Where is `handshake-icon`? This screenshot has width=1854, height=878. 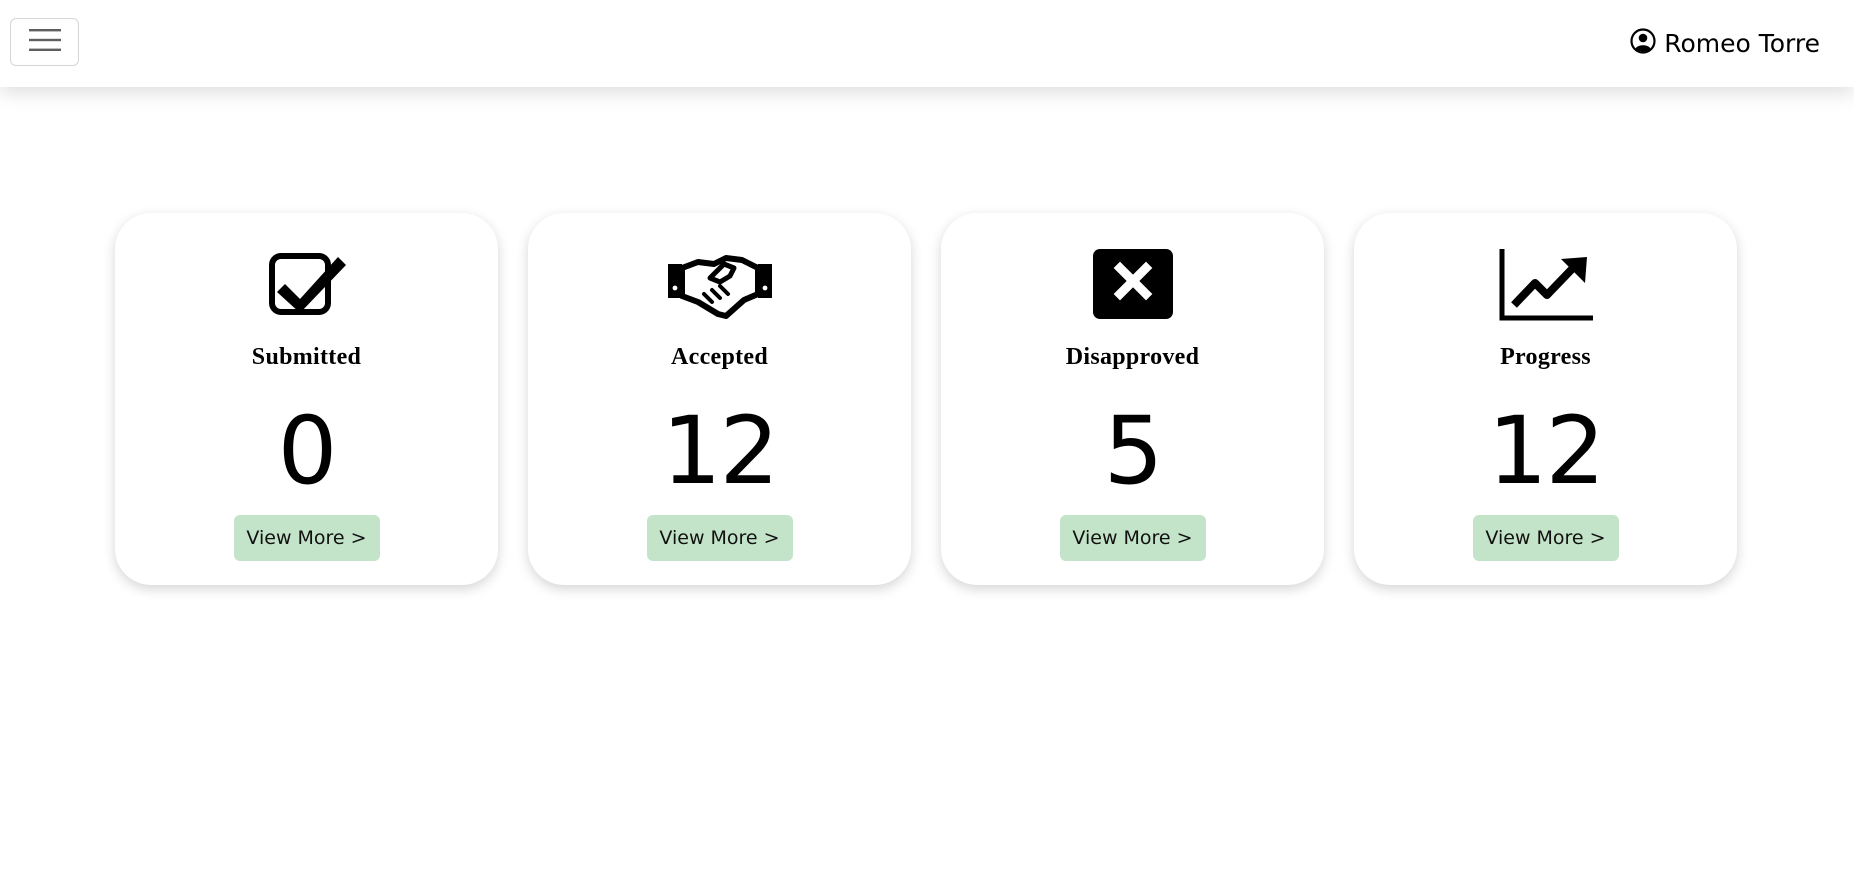
handshake-icon is located at coordinates (719, 285).